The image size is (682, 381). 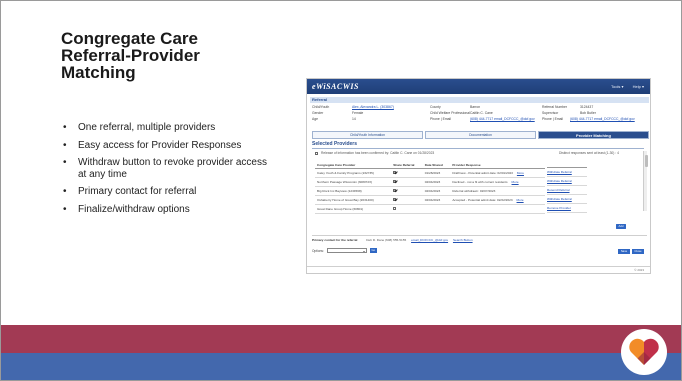 I want to click on scrollbar-thumb, so click(x=646, y=161).